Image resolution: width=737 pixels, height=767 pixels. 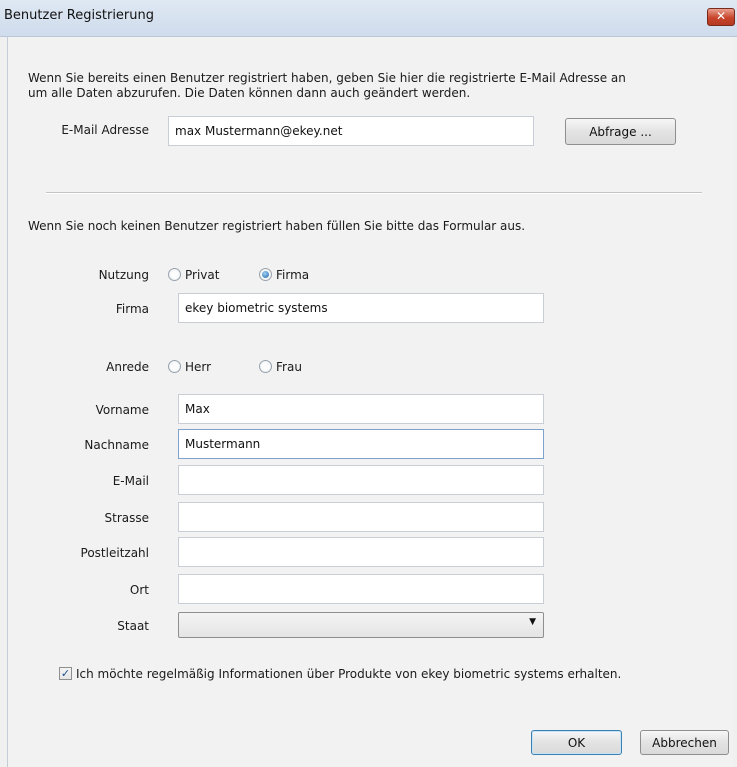 I want to click on company-label: Firma, so click(x=132, y=309).